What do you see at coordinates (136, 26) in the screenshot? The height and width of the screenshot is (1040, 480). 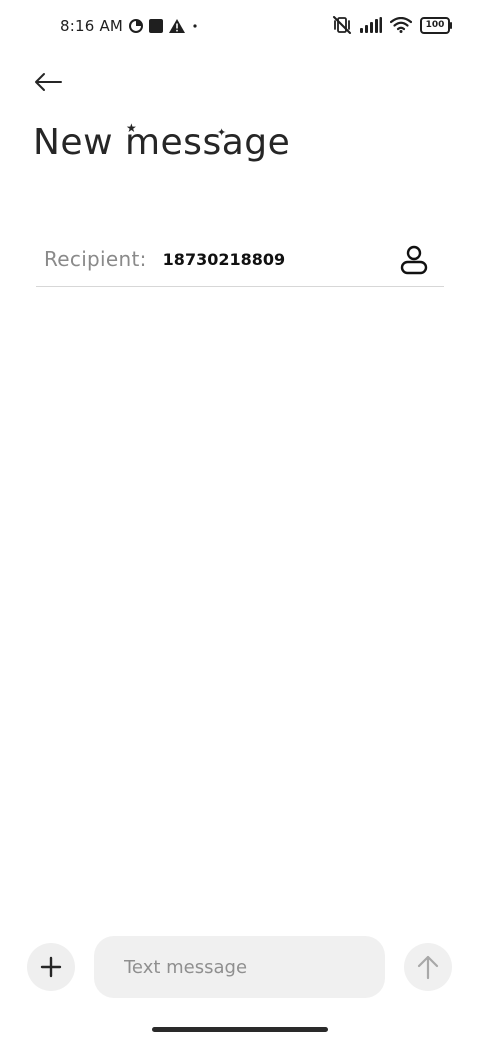 I see `data-saver-icon` at bounding box center [136, 26].